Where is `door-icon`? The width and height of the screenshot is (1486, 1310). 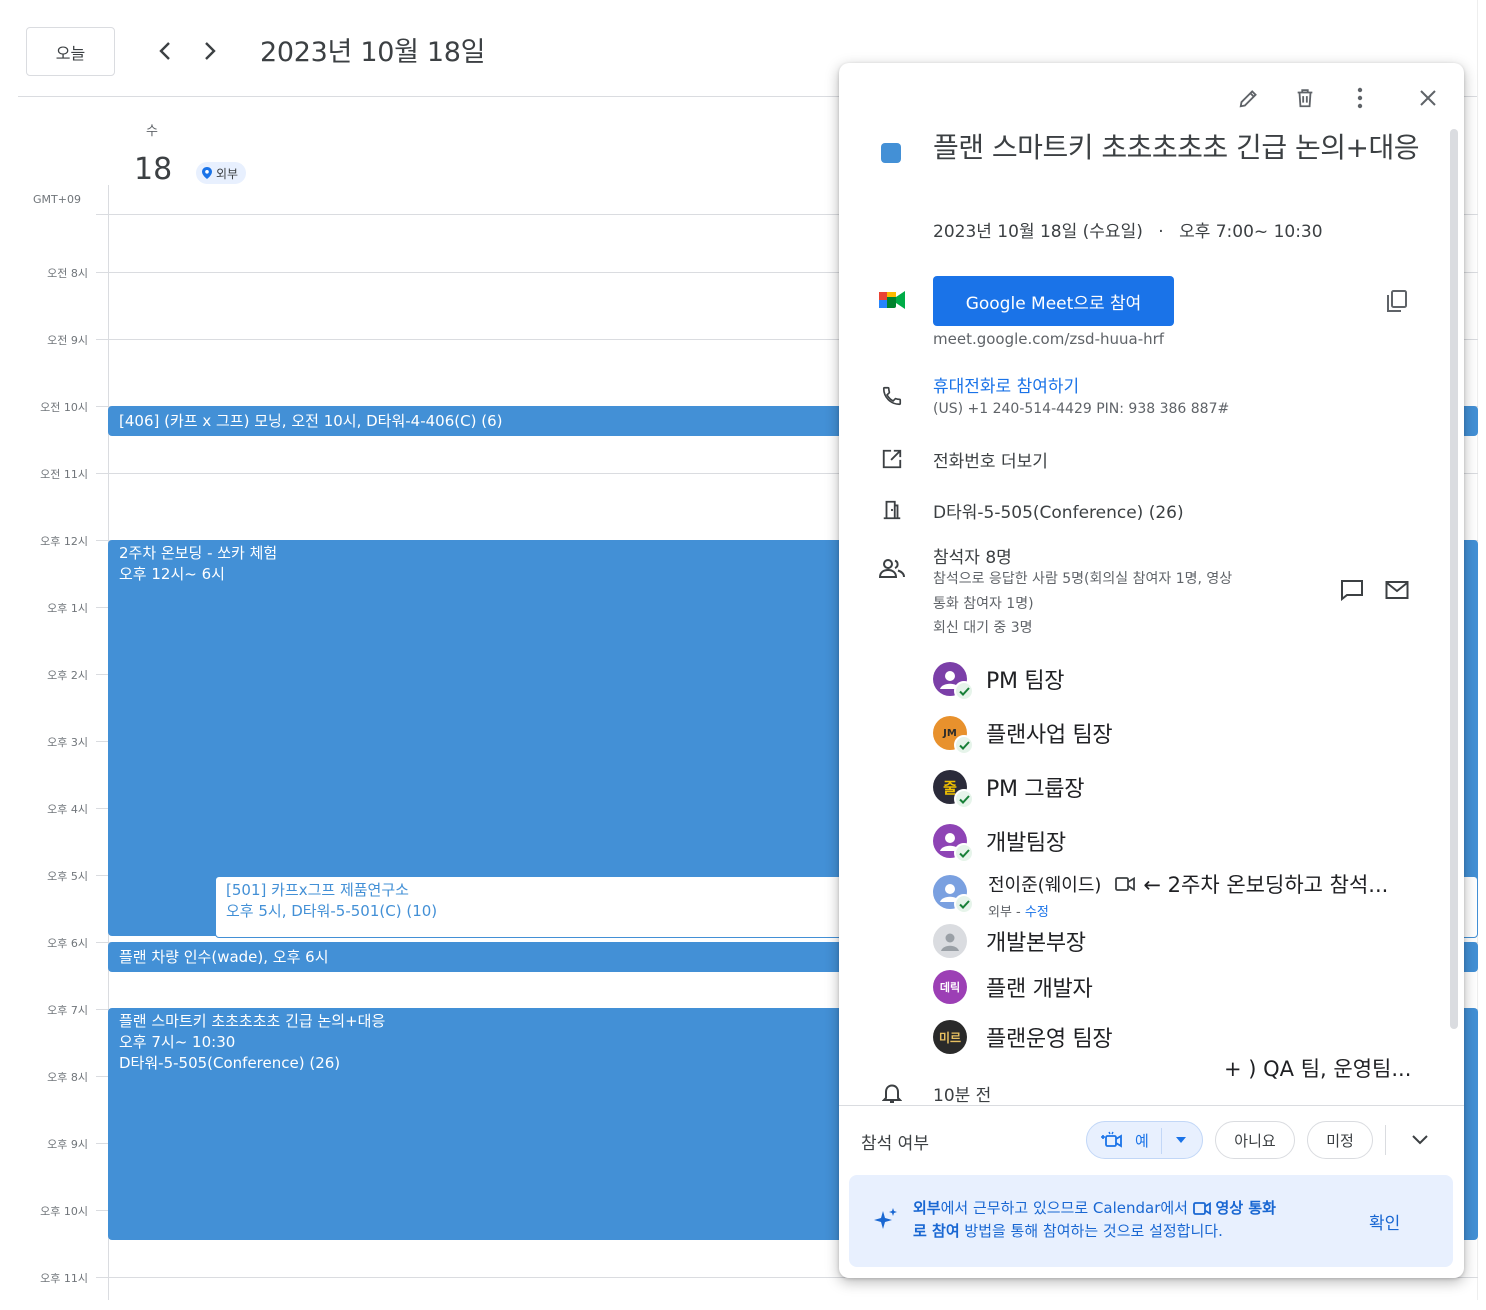 door-icon is located at coordinates (892, 510).